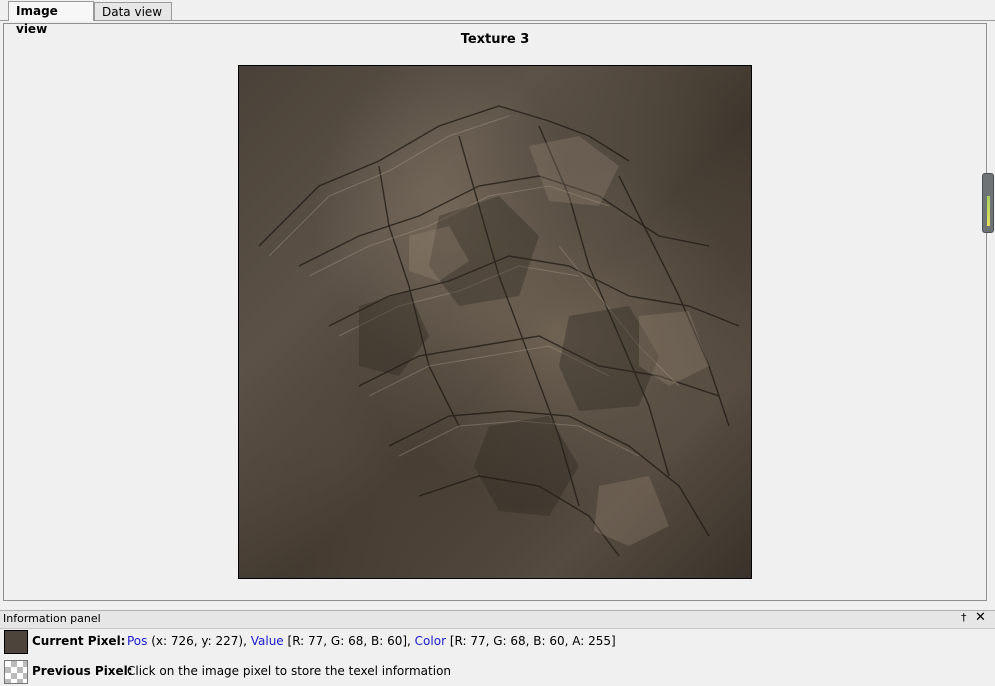 This screenshot has width=995, height=686. I want to click on pos-link: Pos, so click(137, 641).